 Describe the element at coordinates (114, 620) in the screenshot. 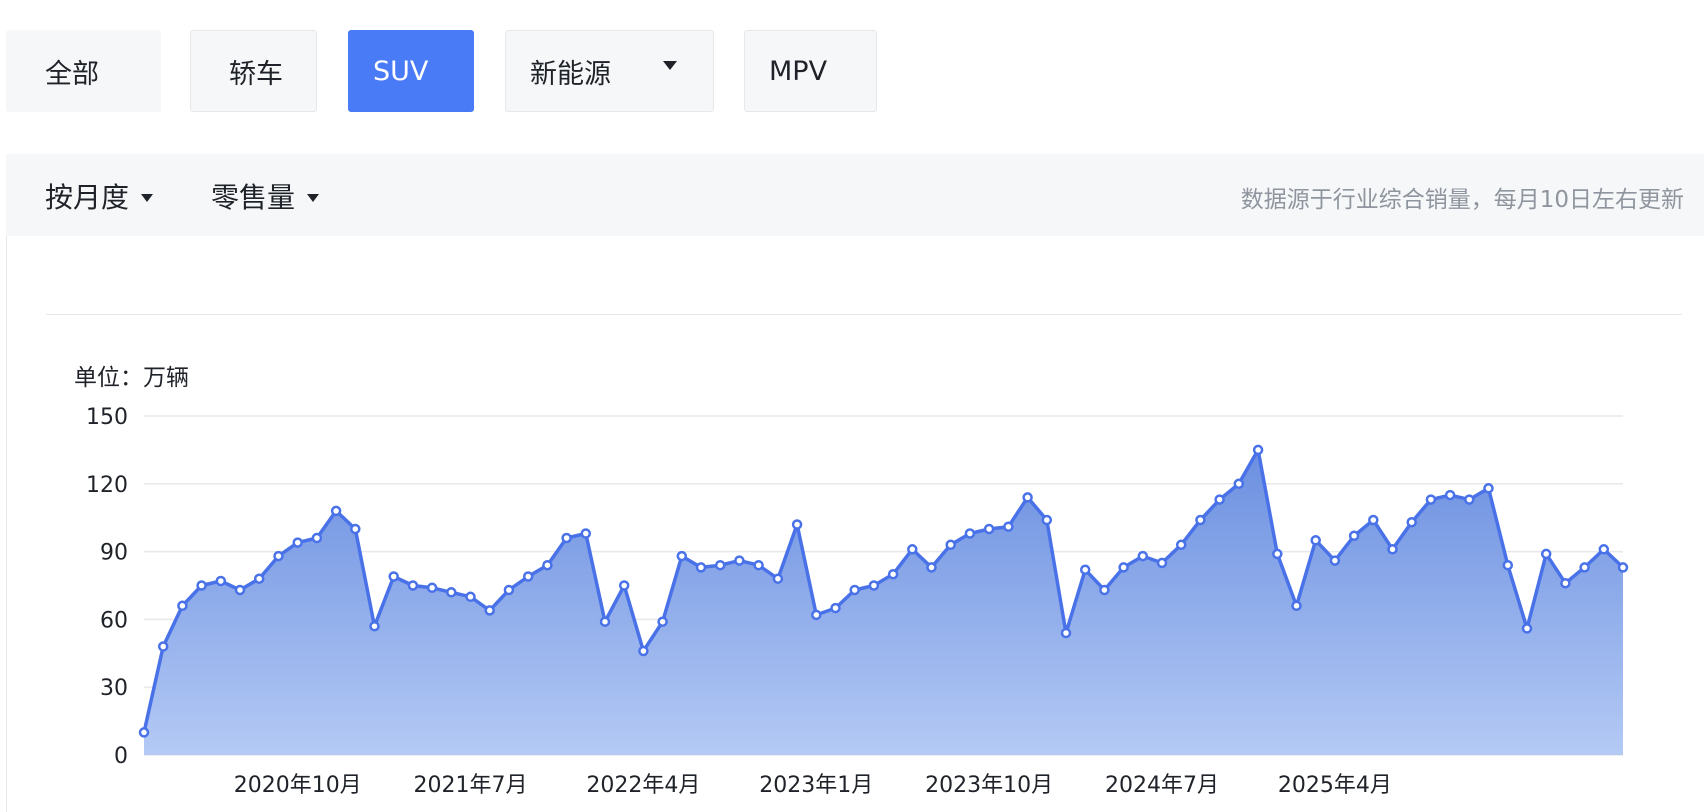

I see `y-tick-label: 60` at that location.